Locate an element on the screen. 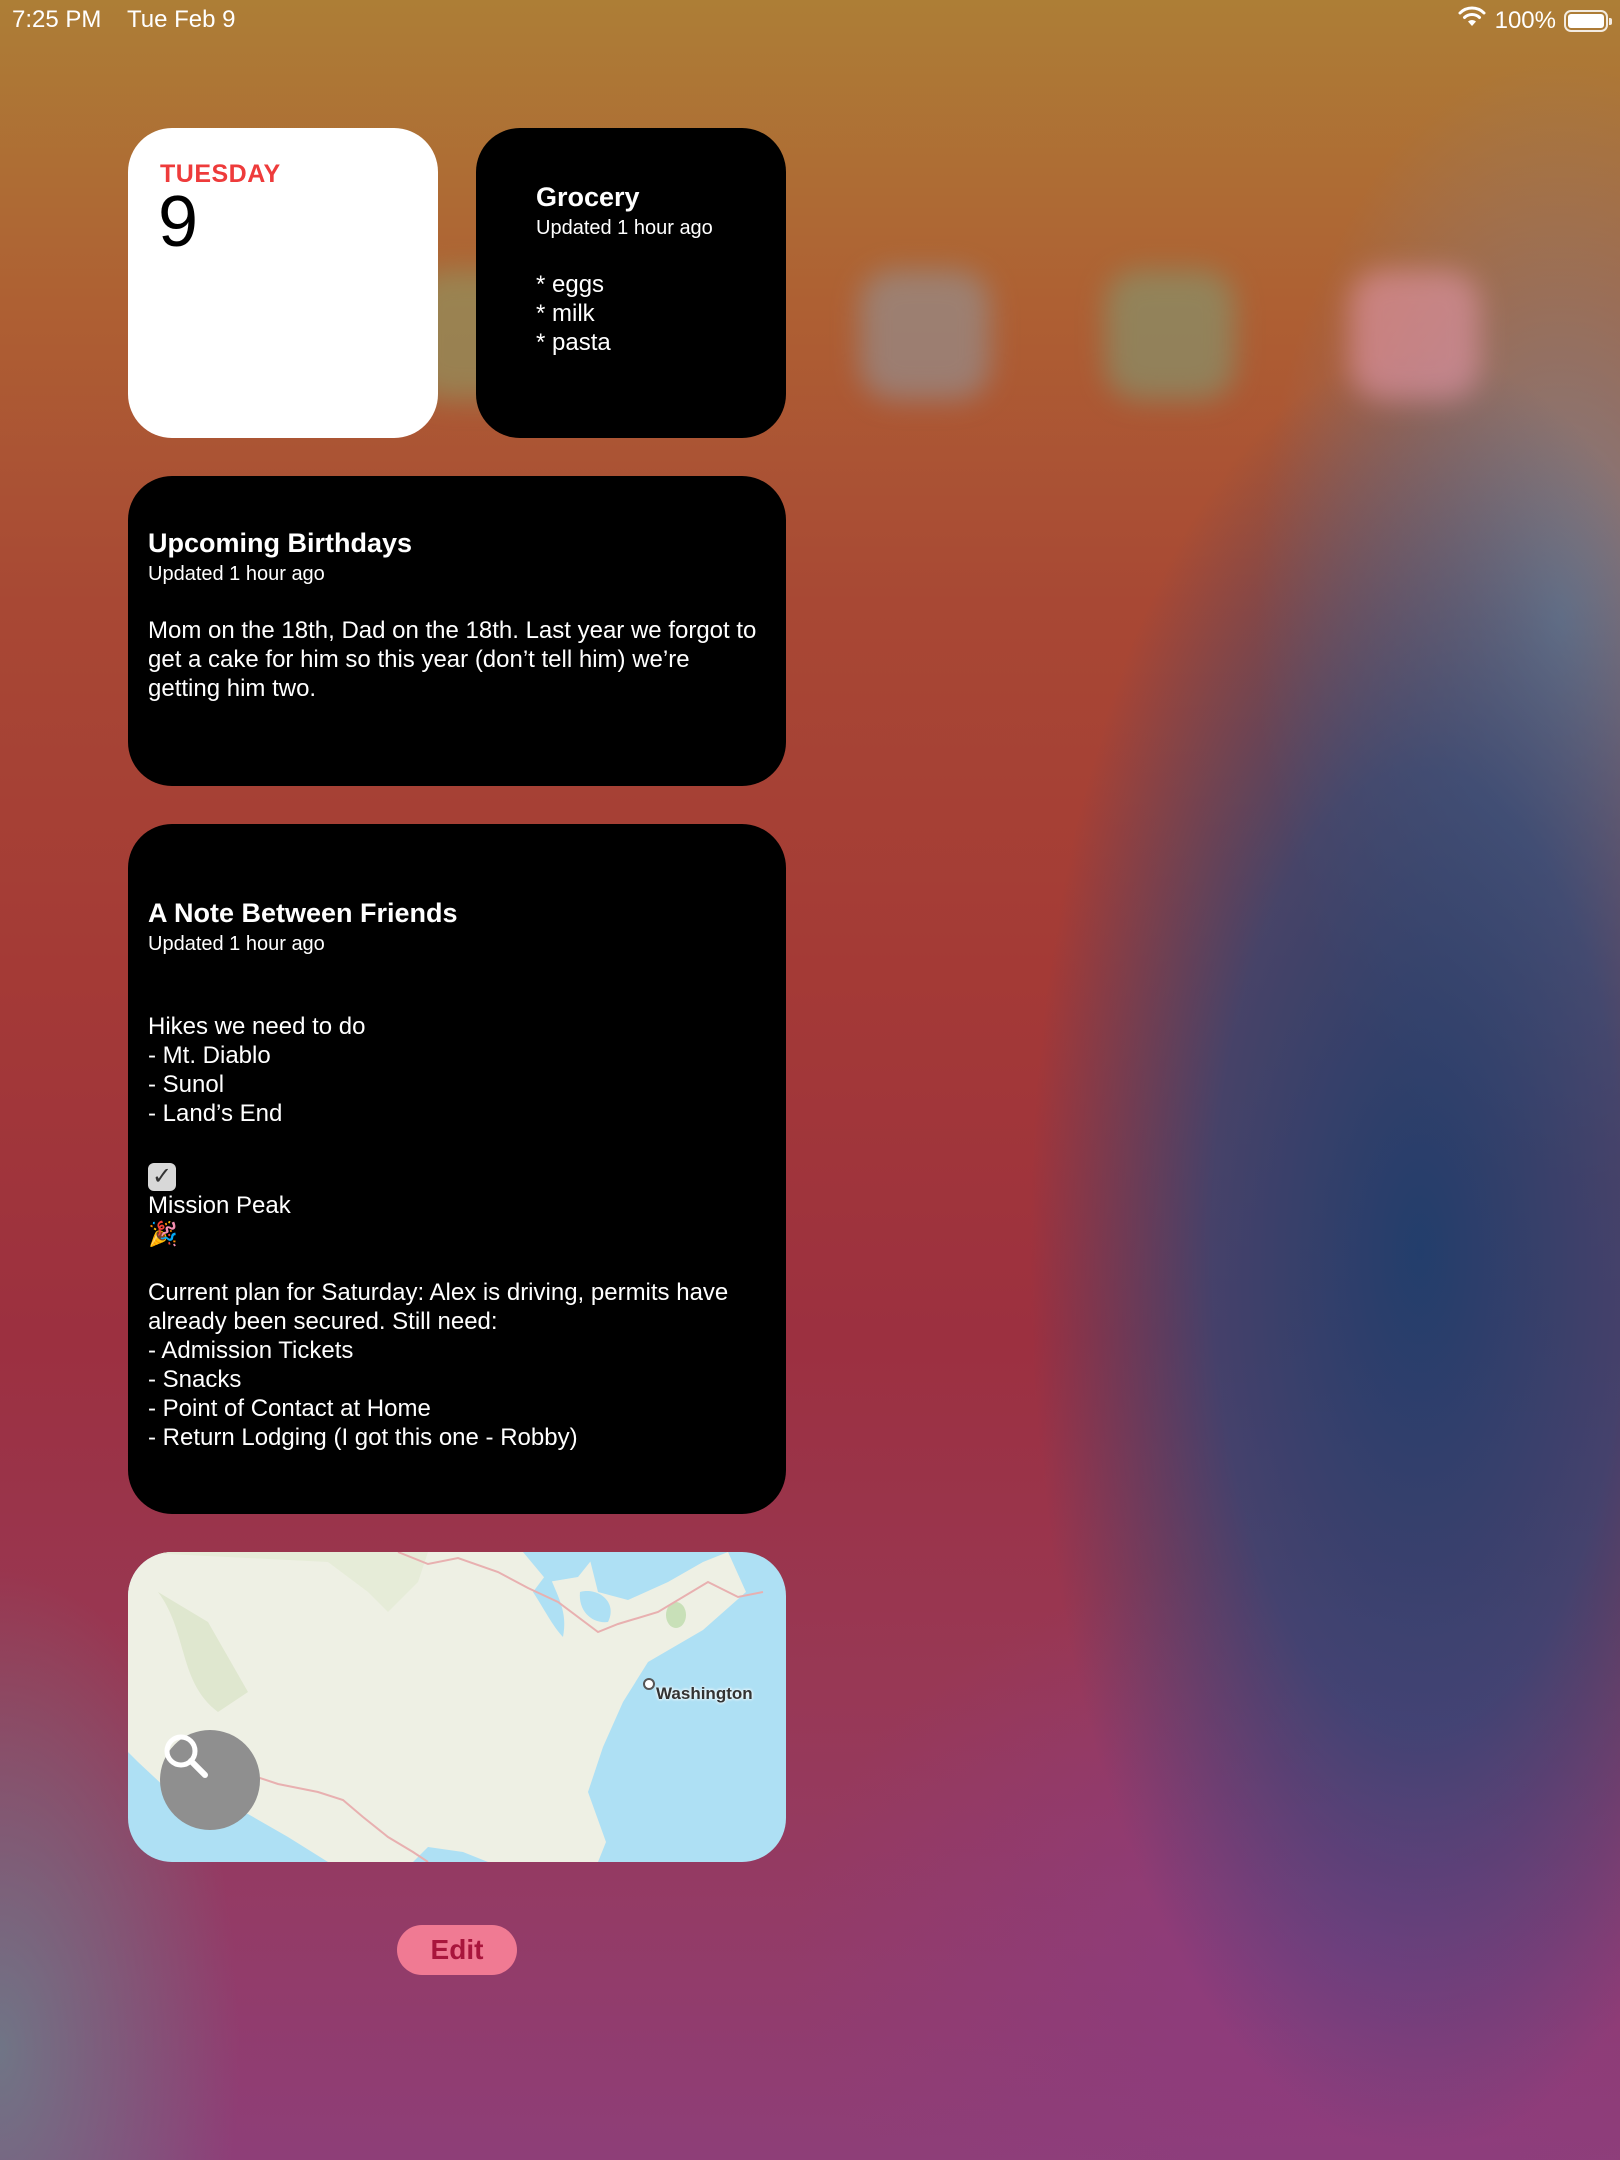 The width and height of the screenshot is (1620, 2160). widget-title: Upcoming Birthdays is located at coordinates (280, 543).